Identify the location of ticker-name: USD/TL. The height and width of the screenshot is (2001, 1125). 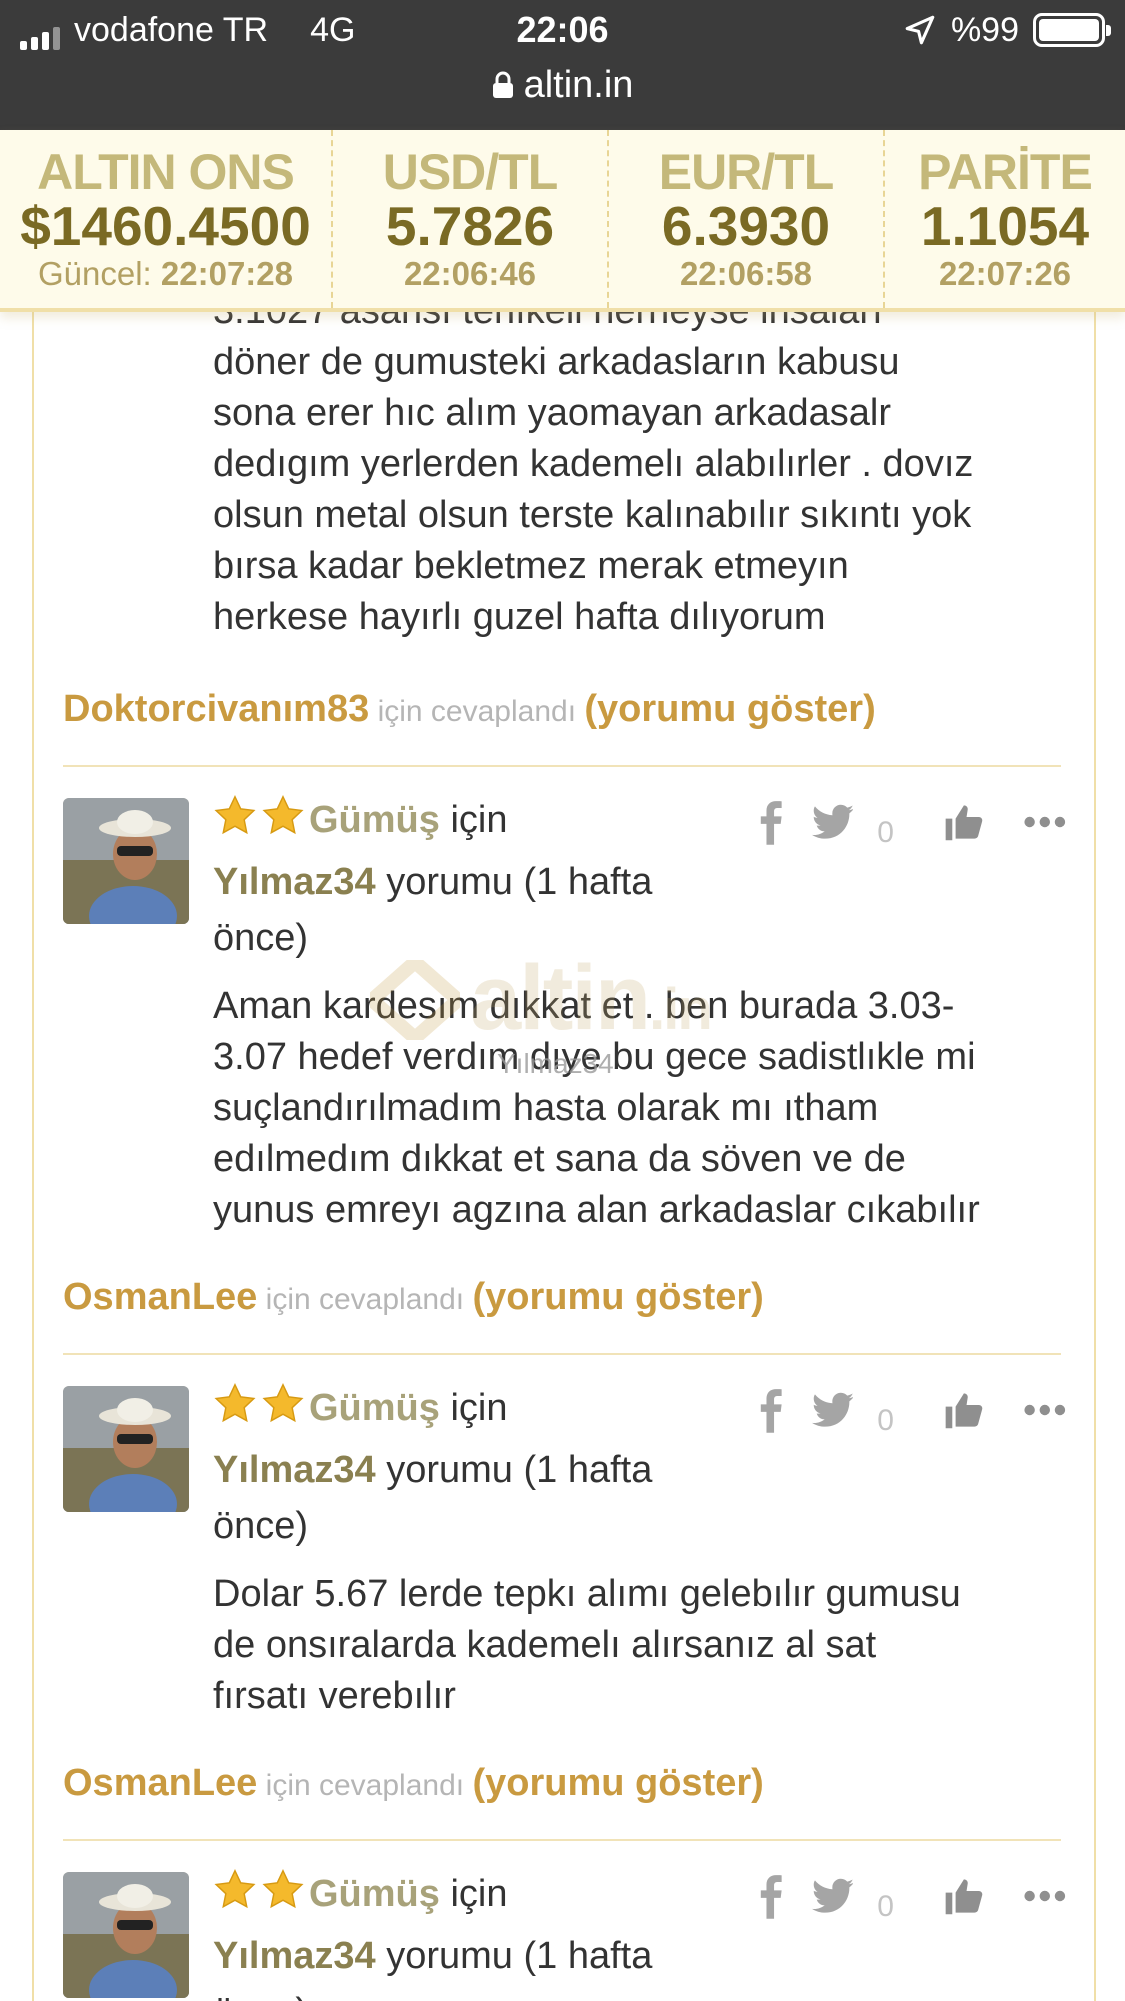
(470, 172).